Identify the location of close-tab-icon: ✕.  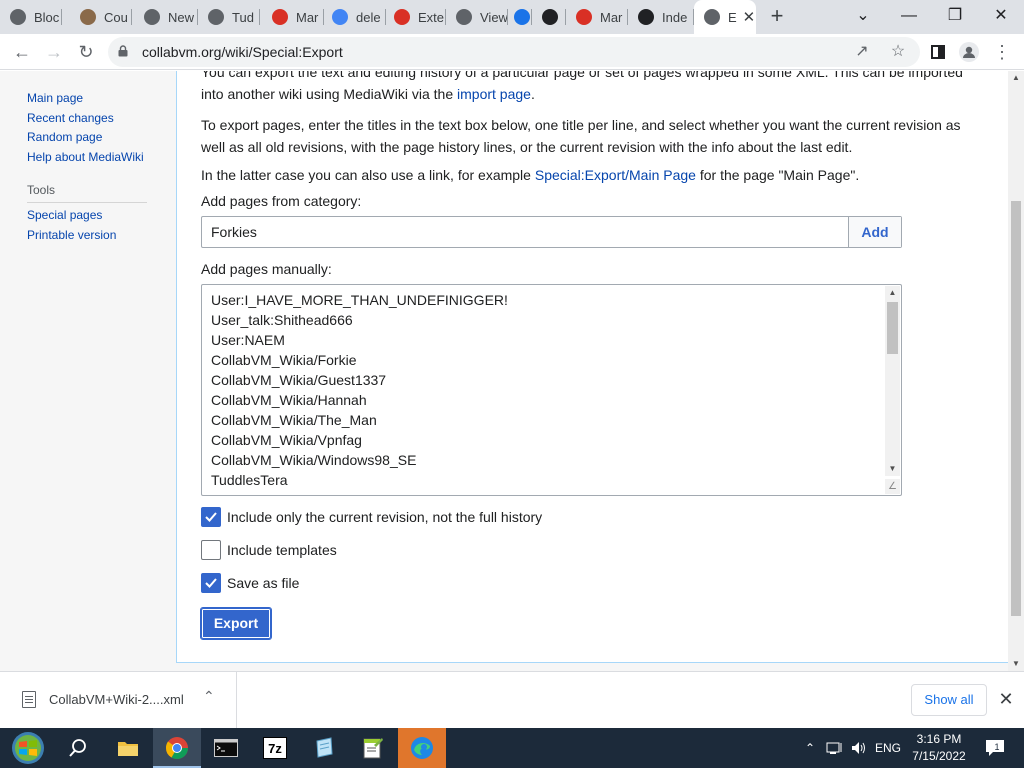
(749, 17).